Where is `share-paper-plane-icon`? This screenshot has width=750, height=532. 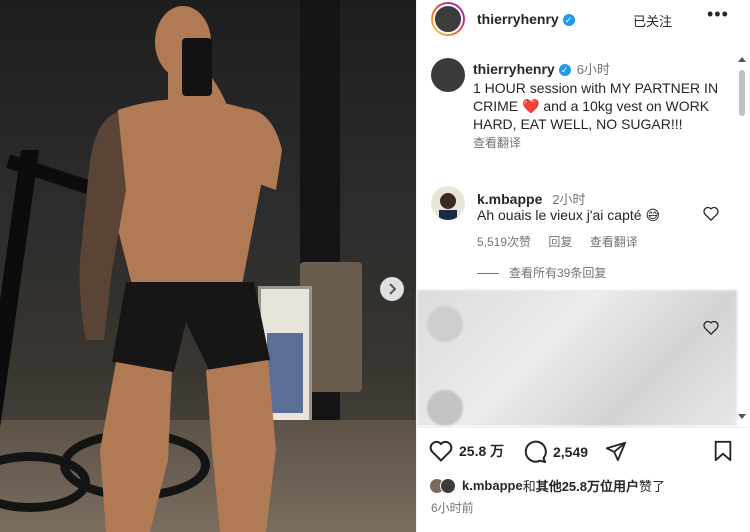 share-paper-plane-icon is located at coordinates (616, 451).